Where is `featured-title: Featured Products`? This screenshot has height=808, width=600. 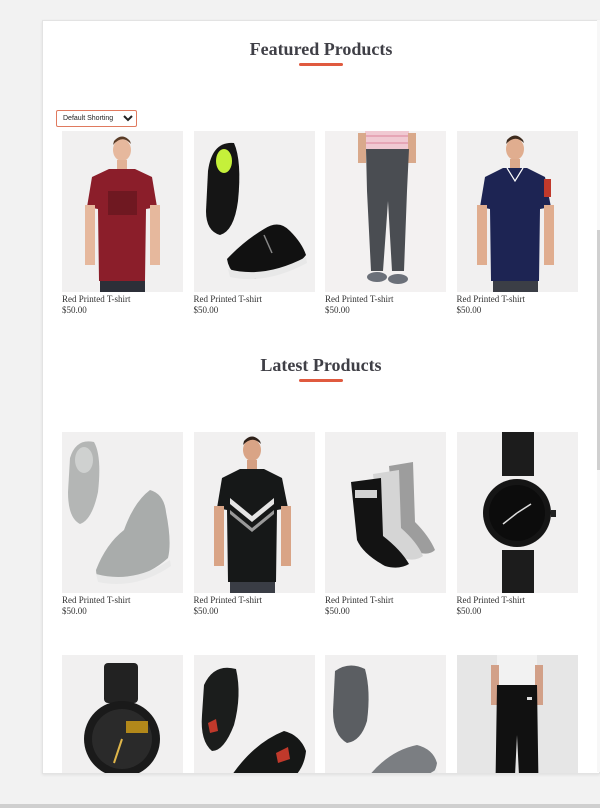 featured-title: Featured Products is located at coordinates (321, 49).